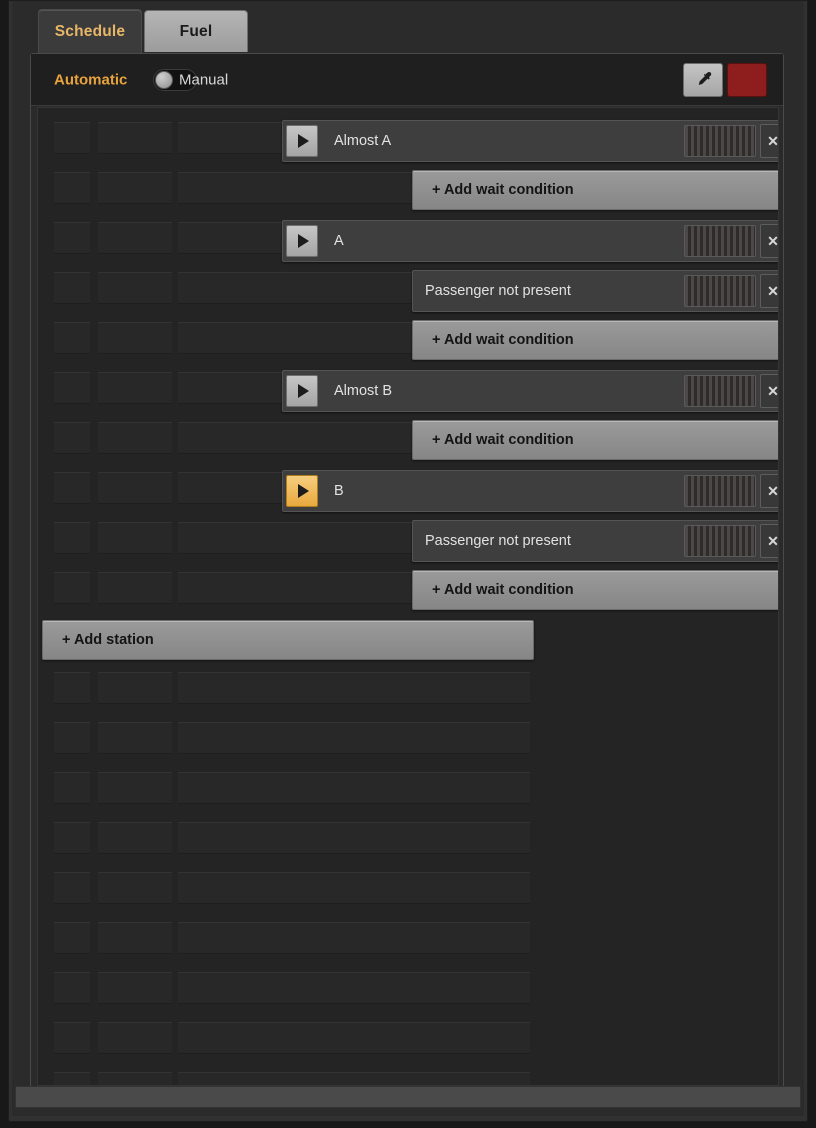 This screenshot has width=816, height=1128. I want to click on eyedropper-icon, so click(705, 78).